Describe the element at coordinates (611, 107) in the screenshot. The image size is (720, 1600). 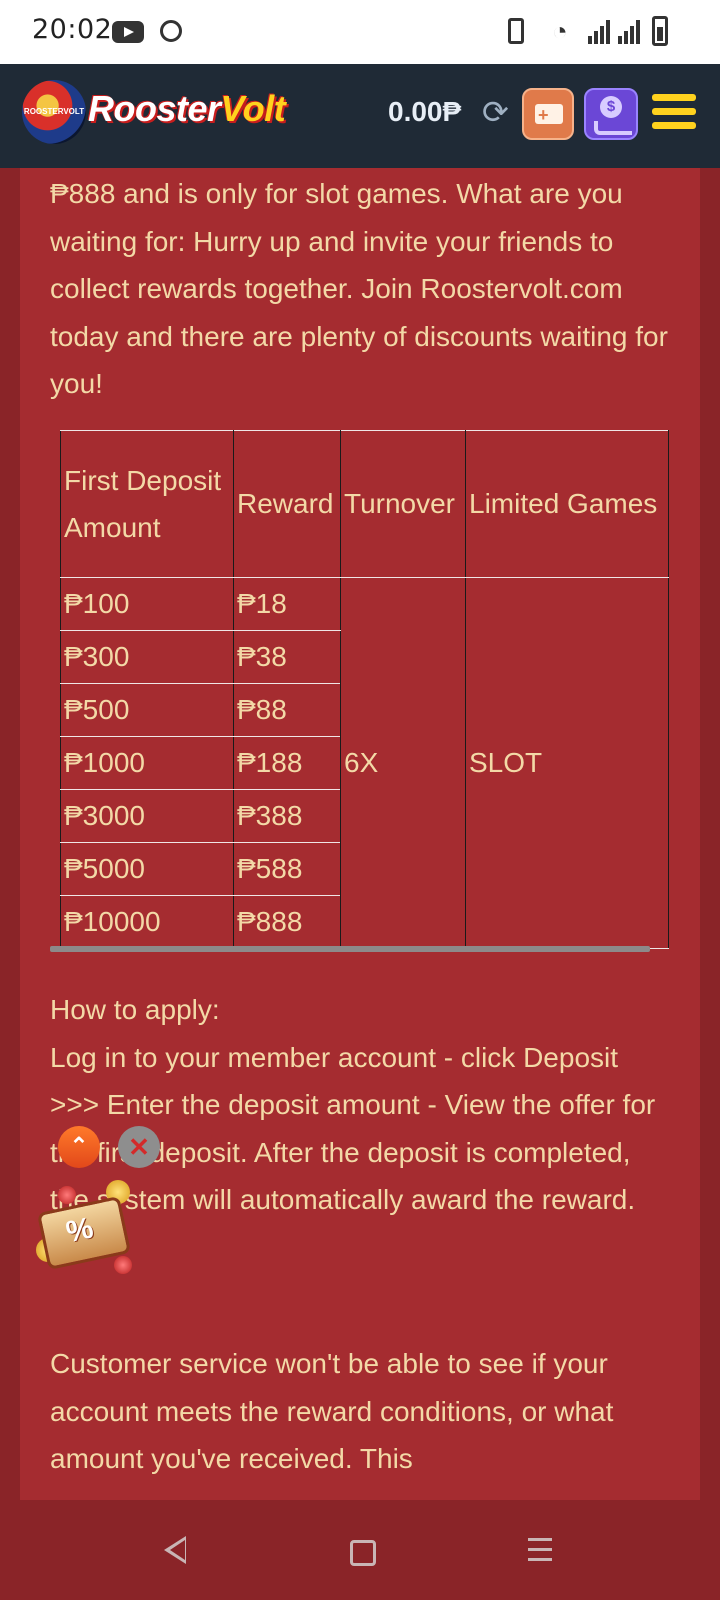
I see `dollar-coin-icon: $` at that location.